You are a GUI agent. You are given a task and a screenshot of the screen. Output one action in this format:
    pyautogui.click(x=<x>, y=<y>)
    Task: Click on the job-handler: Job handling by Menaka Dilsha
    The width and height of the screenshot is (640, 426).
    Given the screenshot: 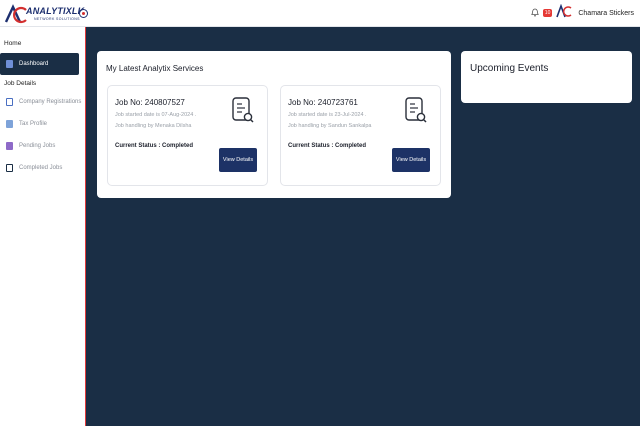 What is the action you would take?
    pyautogui.click(x=153, y=126)
    